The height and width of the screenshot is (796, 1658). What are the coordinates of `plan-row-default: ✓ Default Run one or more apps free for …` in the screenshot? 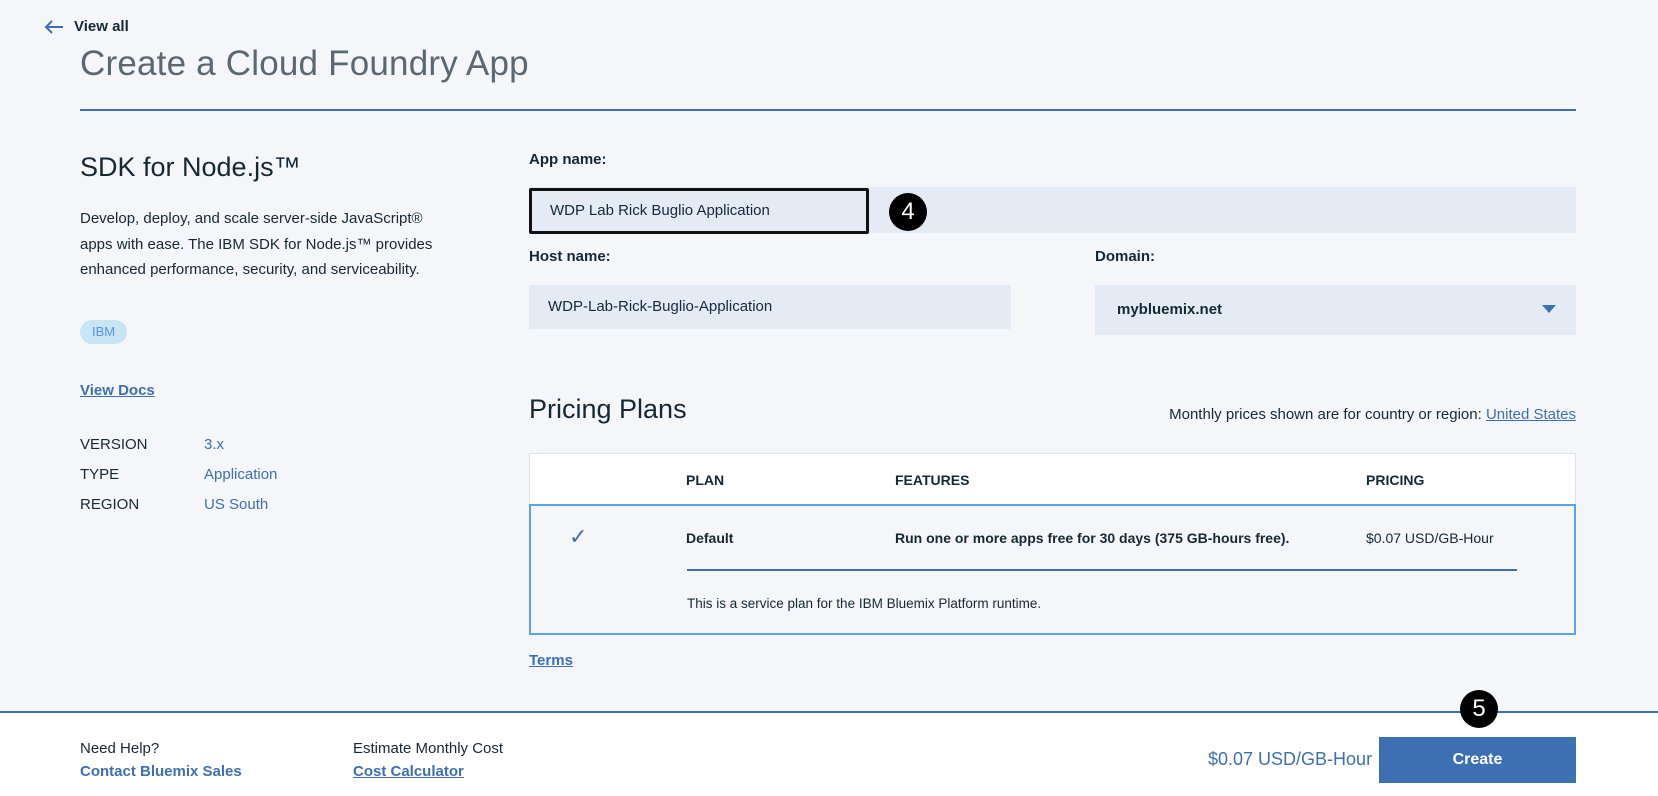 It's located at (1052, 569).